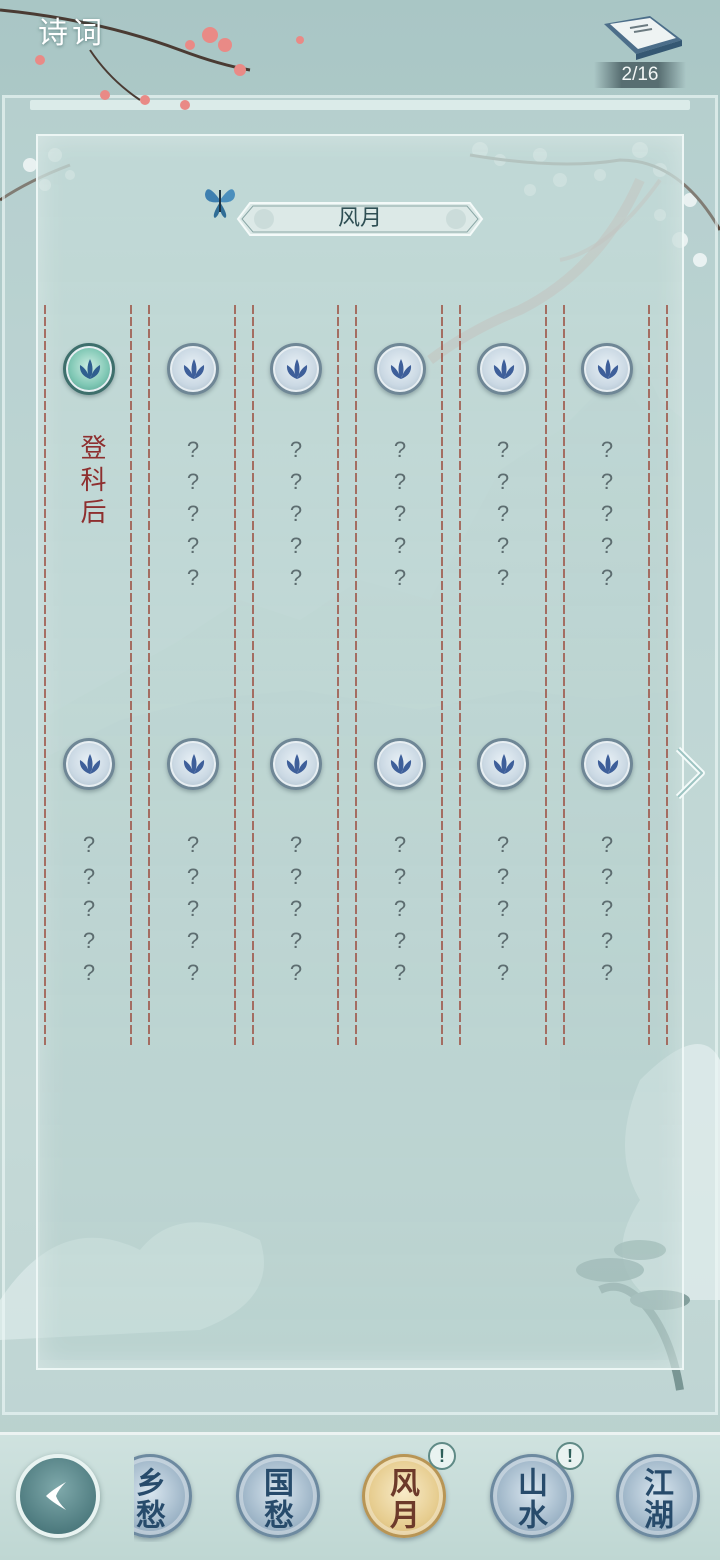  Describe the element at coordinates (401, 1499) in the screenshot. I see `tab-label: 风月` at that location.